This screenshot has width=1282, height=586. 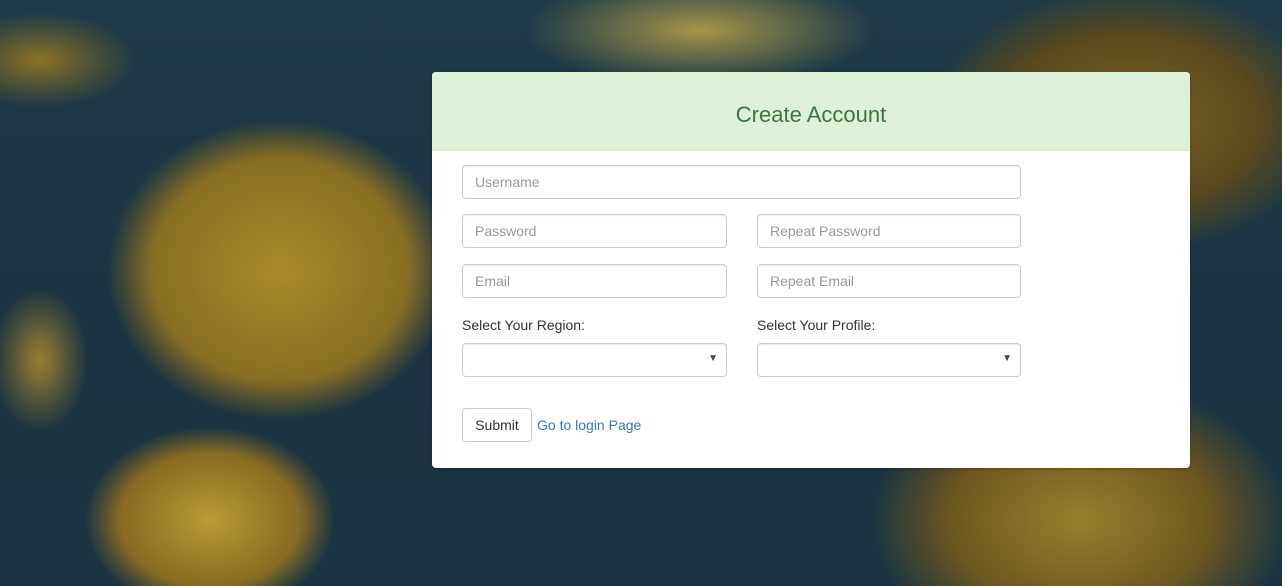 I want to click on page-title: Create Account, so click(x=811, y=114).